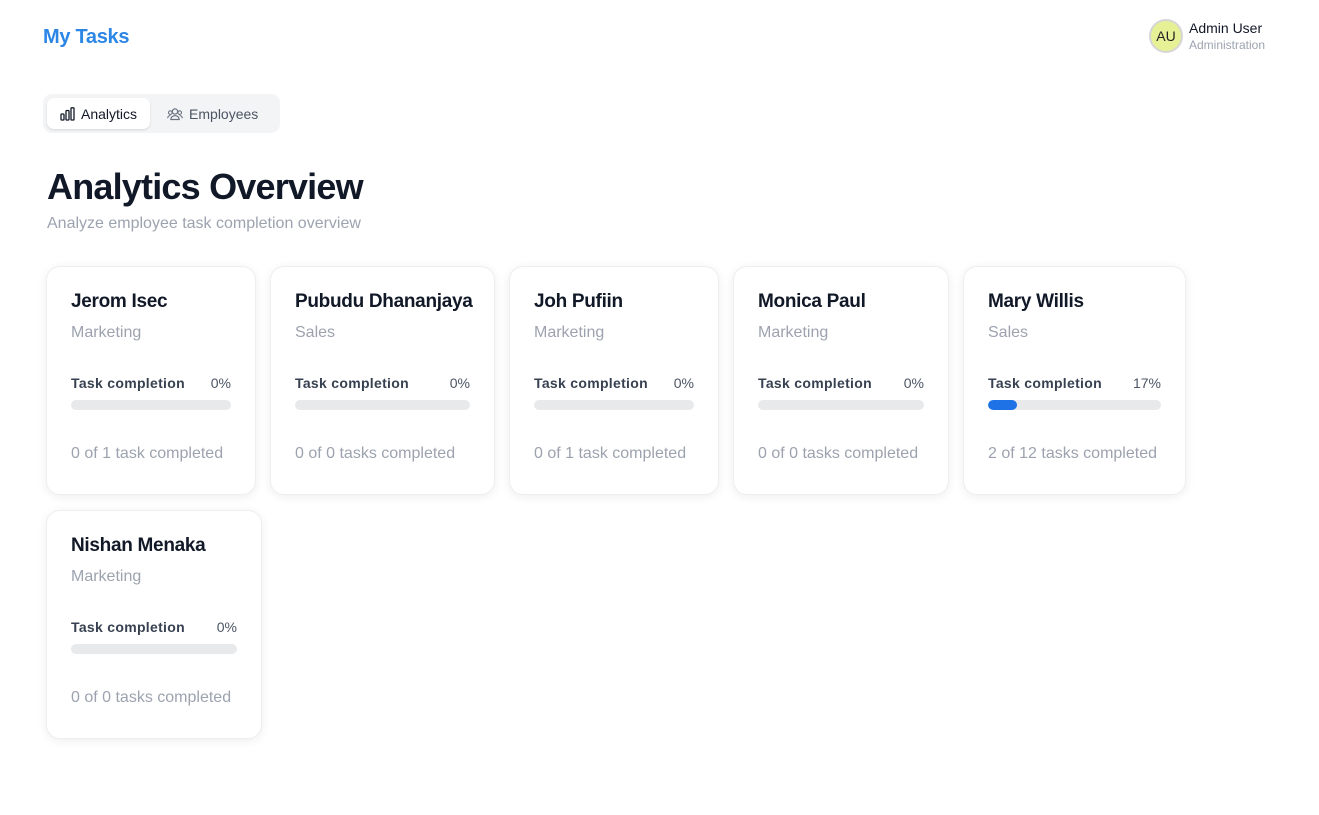 The height and width of the screenshot is (815, 1319). Describe the element at coordinates (109, 113) in the screenshot. I see `tab-analytics-label: Analytics` at that location.